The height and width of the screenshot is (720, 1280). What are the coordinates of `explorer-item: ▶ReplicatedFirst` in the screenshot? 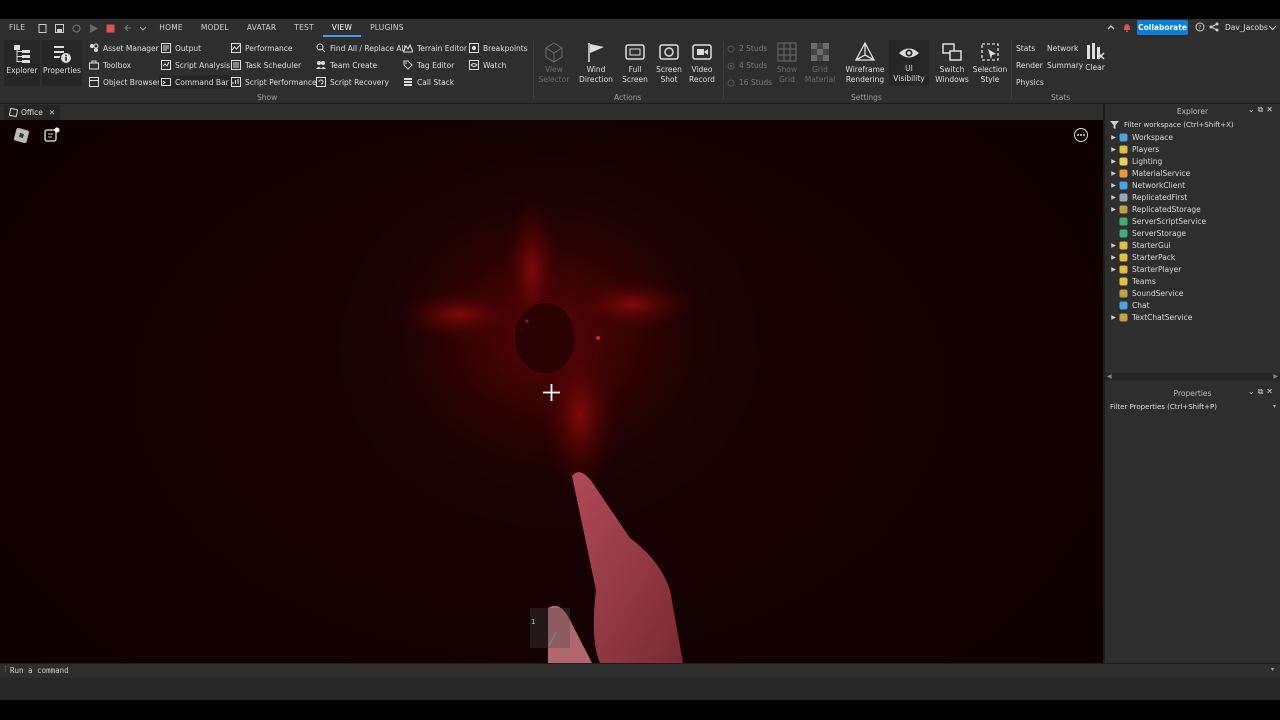 It's located at (1194, 197).